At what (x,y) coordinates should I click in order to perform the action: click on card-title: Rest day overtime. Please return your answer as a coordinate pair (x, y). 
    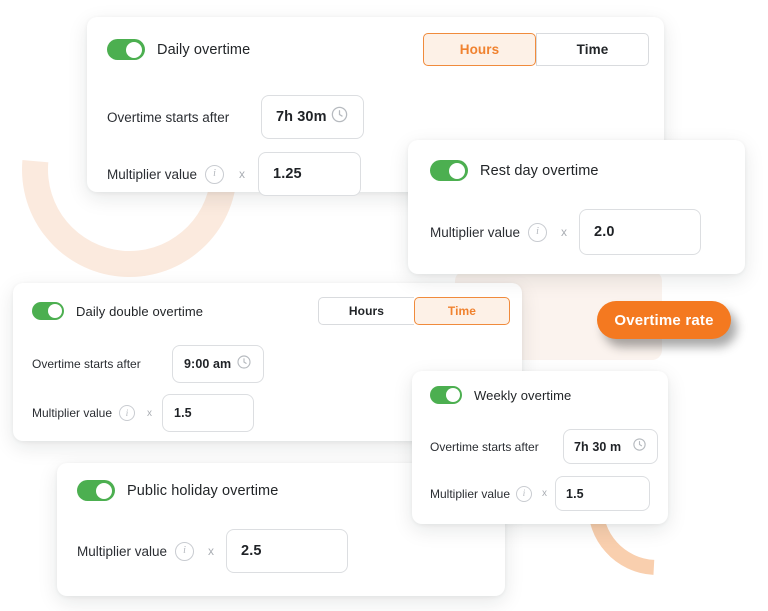
    Looking at the image, I should click on (539, 170).